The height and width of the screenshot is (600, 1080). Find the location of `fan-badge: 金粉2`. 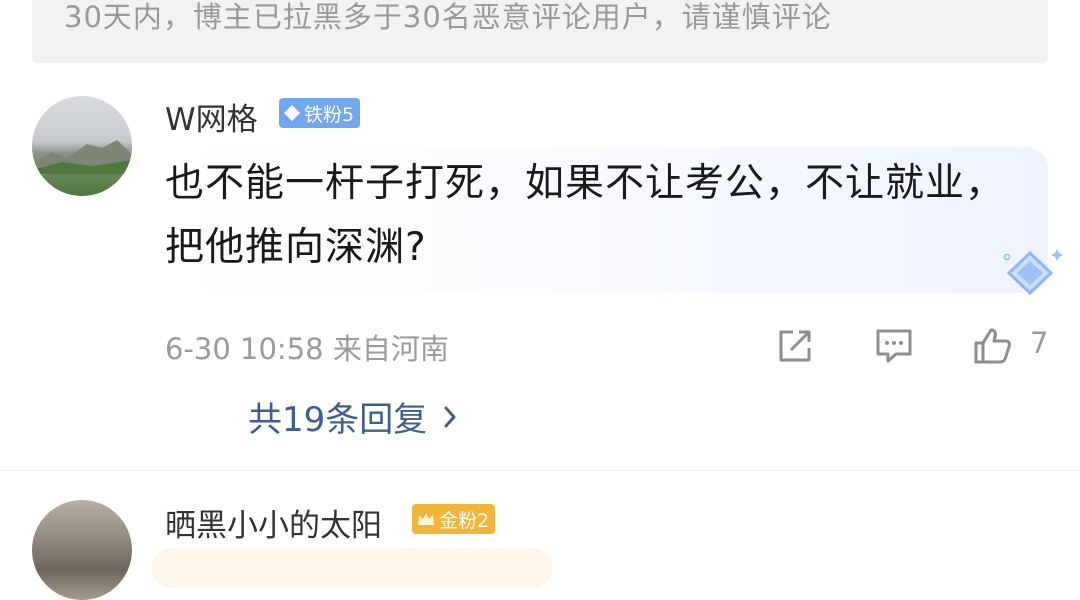

fan-badge: 金粉2 is located at coordinates (454, 519).